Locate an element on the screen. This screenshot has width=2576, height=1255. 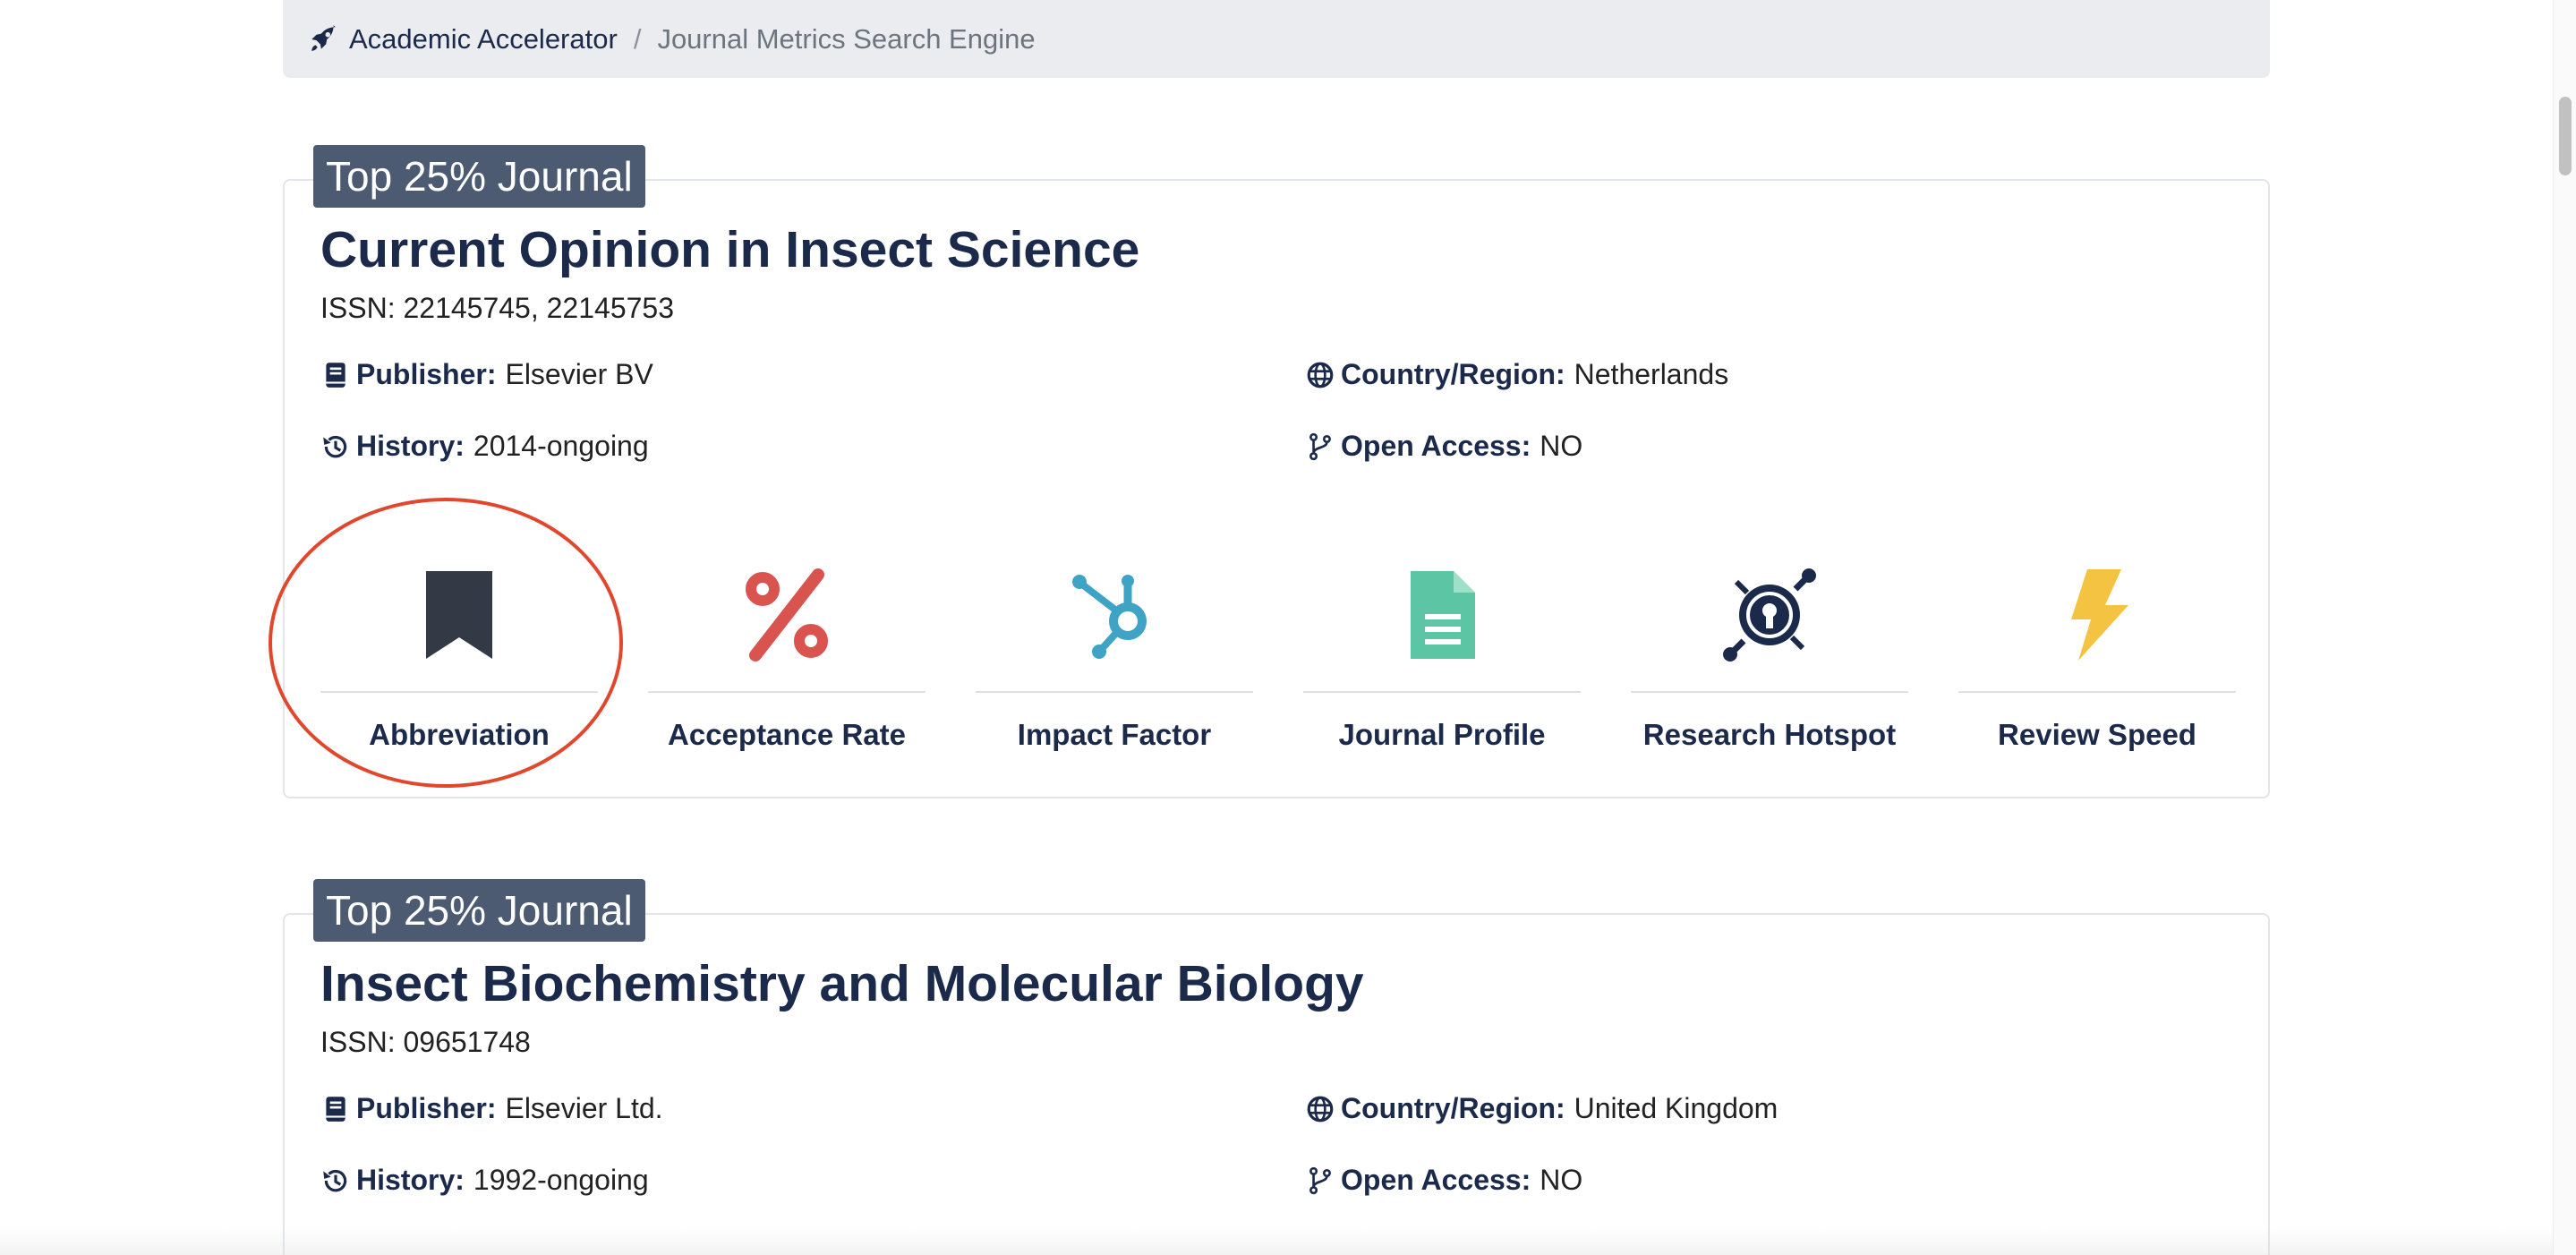
country-value: United Kingdom is located at coordinates (1676, 1108).